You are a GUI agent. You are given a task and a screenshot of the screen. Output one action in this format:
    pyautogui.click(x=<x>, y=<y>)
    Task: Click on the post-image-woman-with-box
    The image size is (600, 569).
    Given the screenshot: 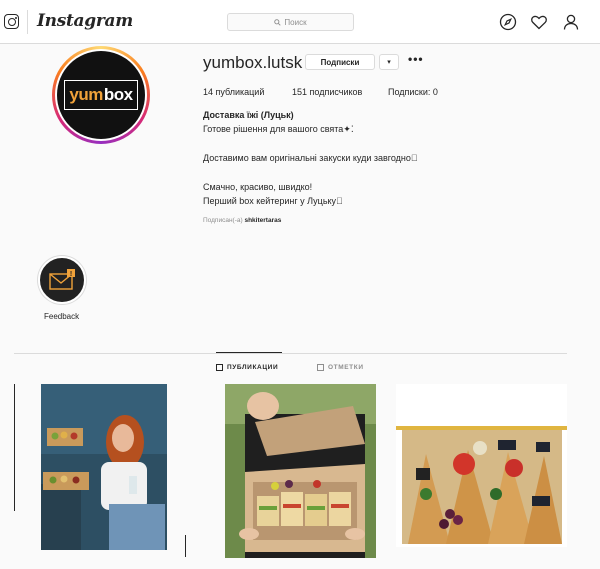 What is the action you would take?
    pyautogui.click(x=104, y=467)
    